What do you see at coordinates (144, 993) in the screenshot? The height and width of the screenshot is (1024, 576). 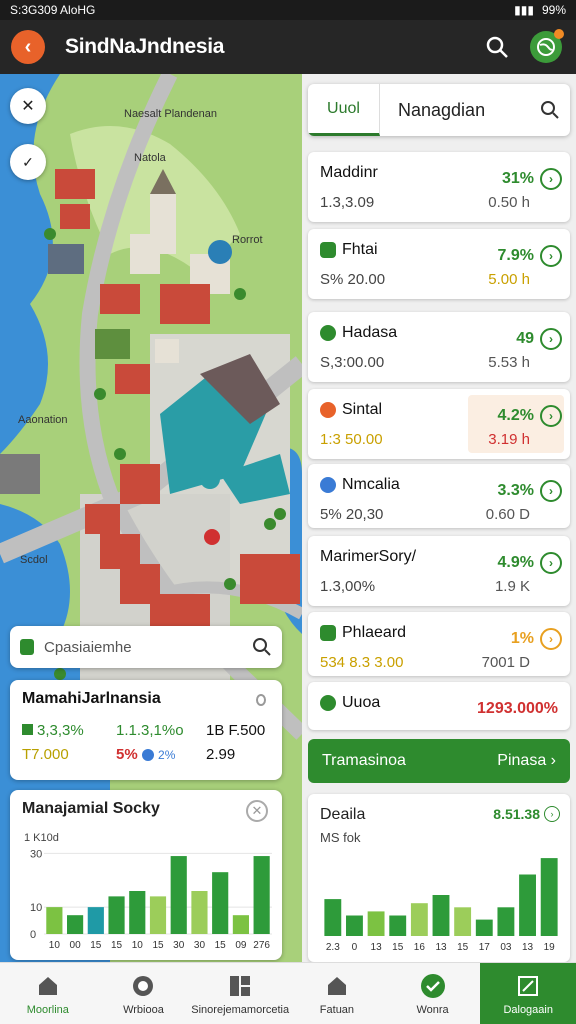 I see `nav-item-compass: Wrbiooa` at bounding box center [144, 993].